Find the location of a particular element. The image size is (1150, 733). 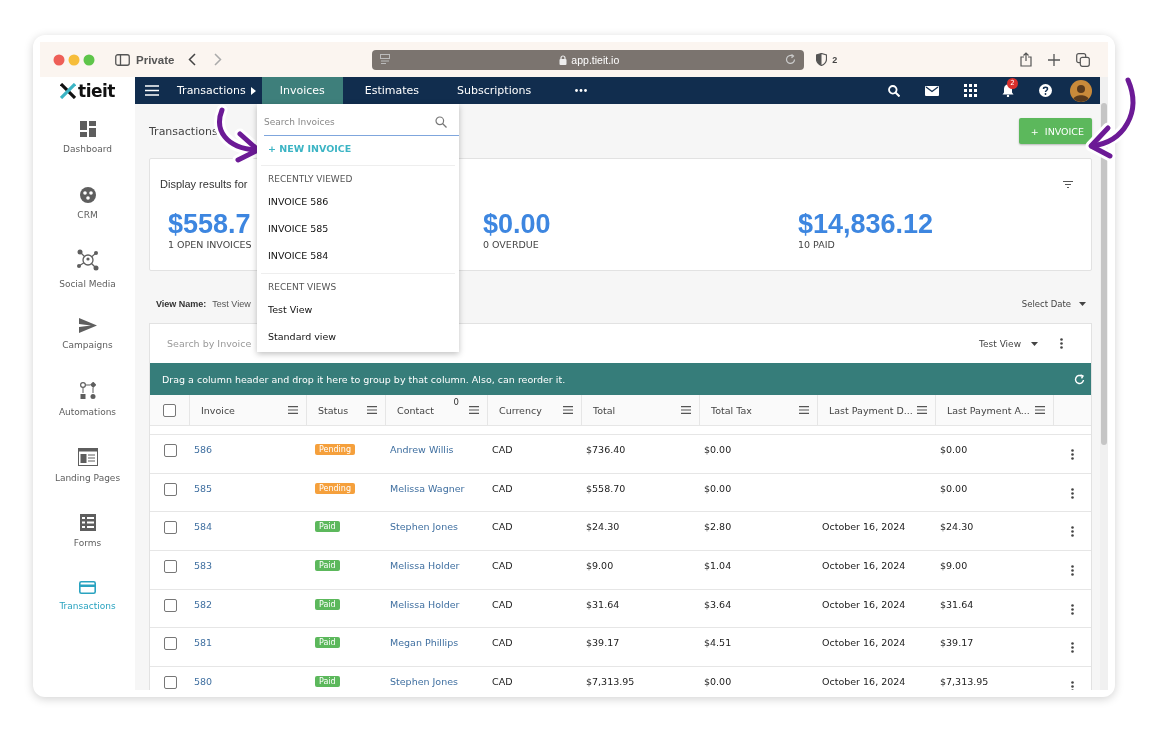

shield-count: 2 is located at coordinates (835, 59).